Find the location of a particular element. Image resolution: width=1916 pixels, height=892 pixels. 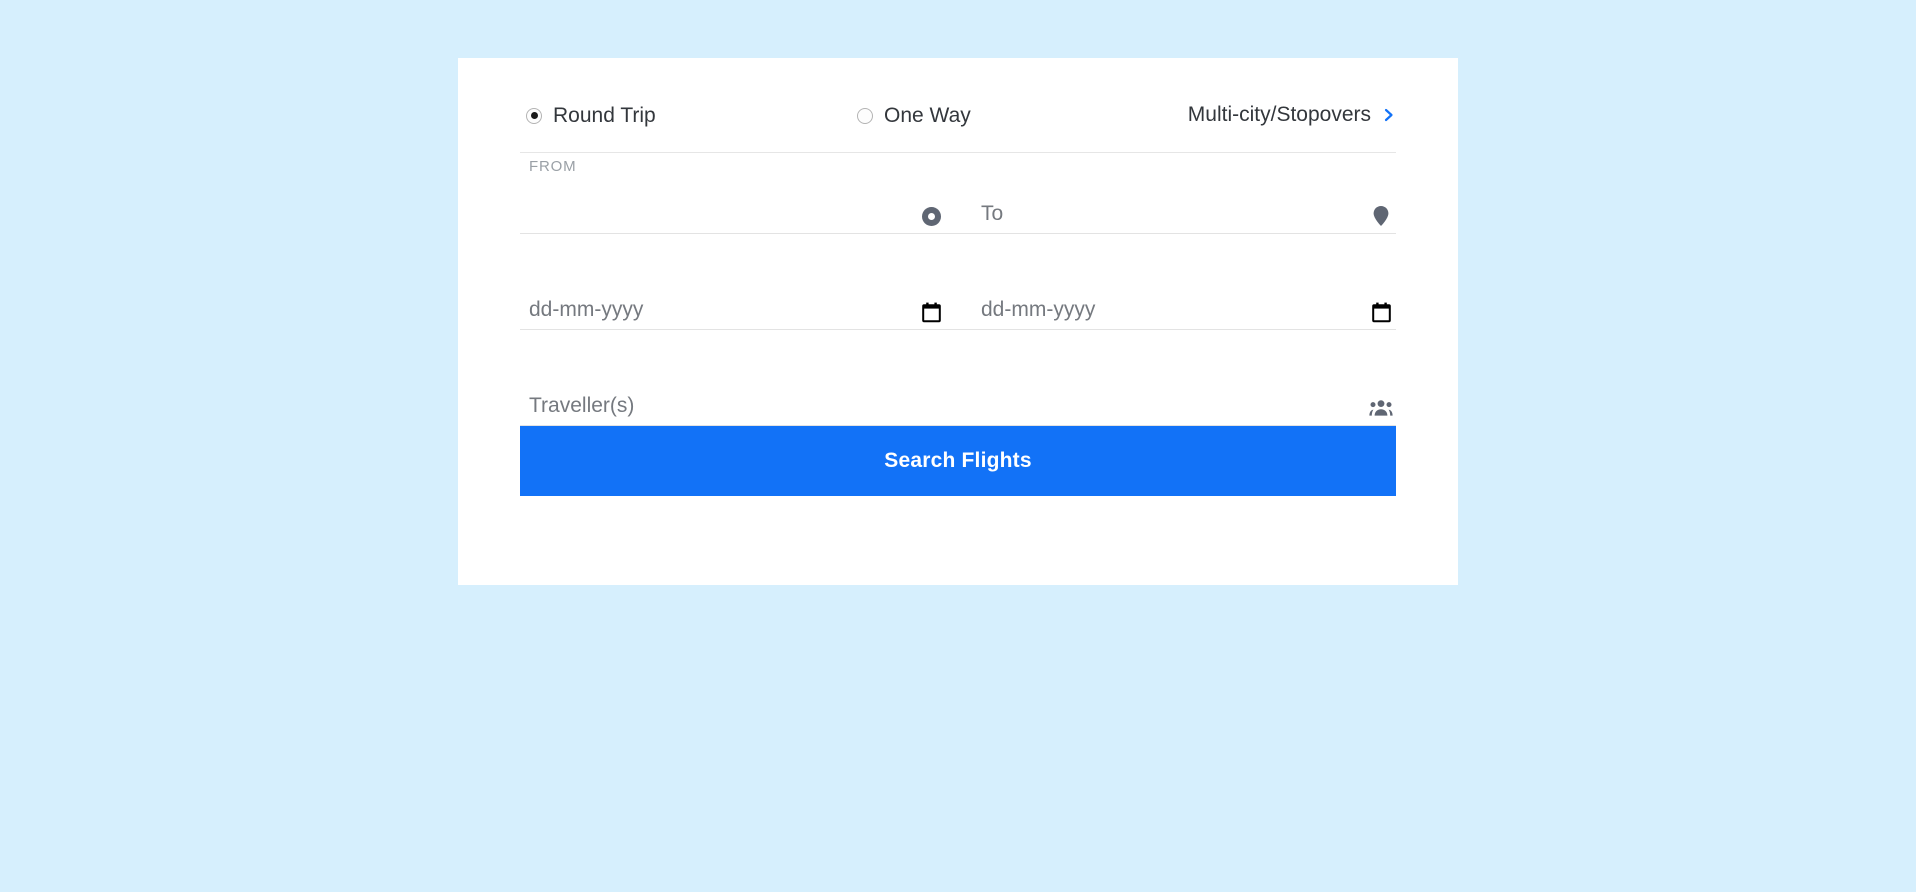

travellers-field is located at coordinates (958, 392).